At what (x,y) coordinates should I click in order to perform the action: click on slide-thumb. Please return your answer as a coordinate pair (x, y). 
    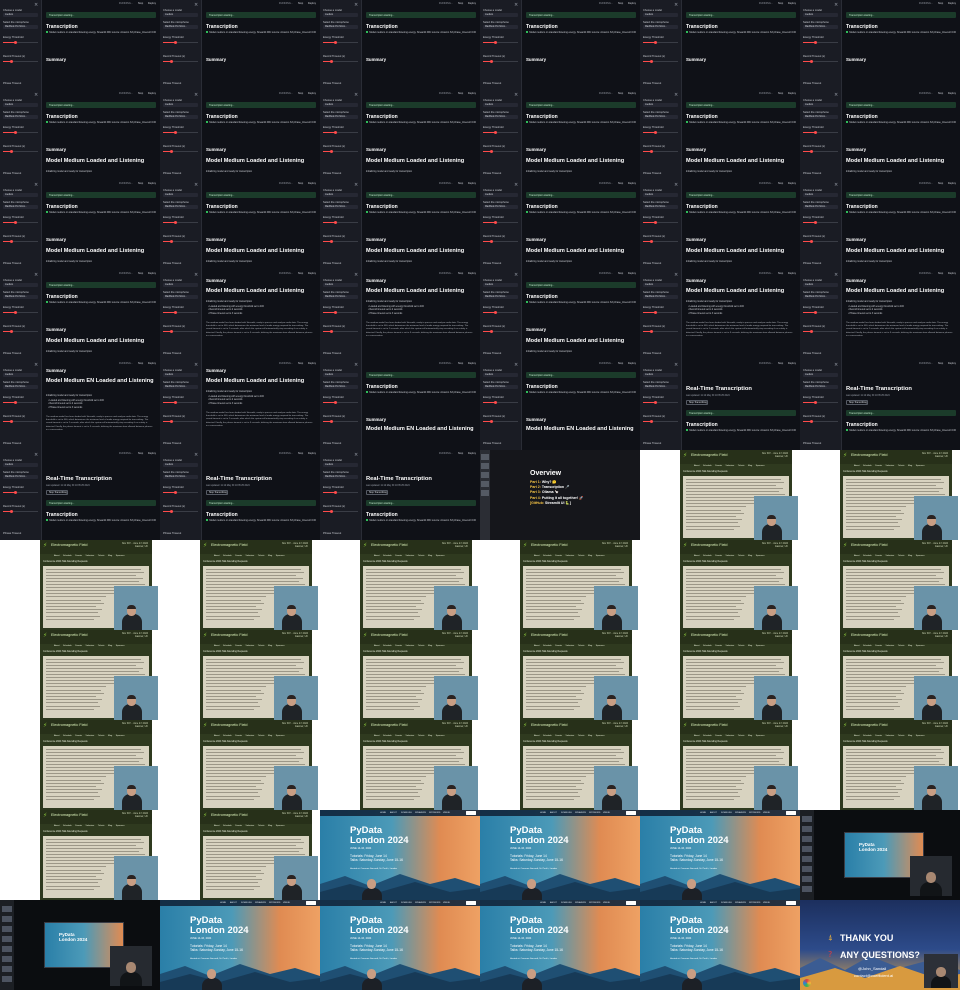
    Looking at the image, I should click on (485, 457).